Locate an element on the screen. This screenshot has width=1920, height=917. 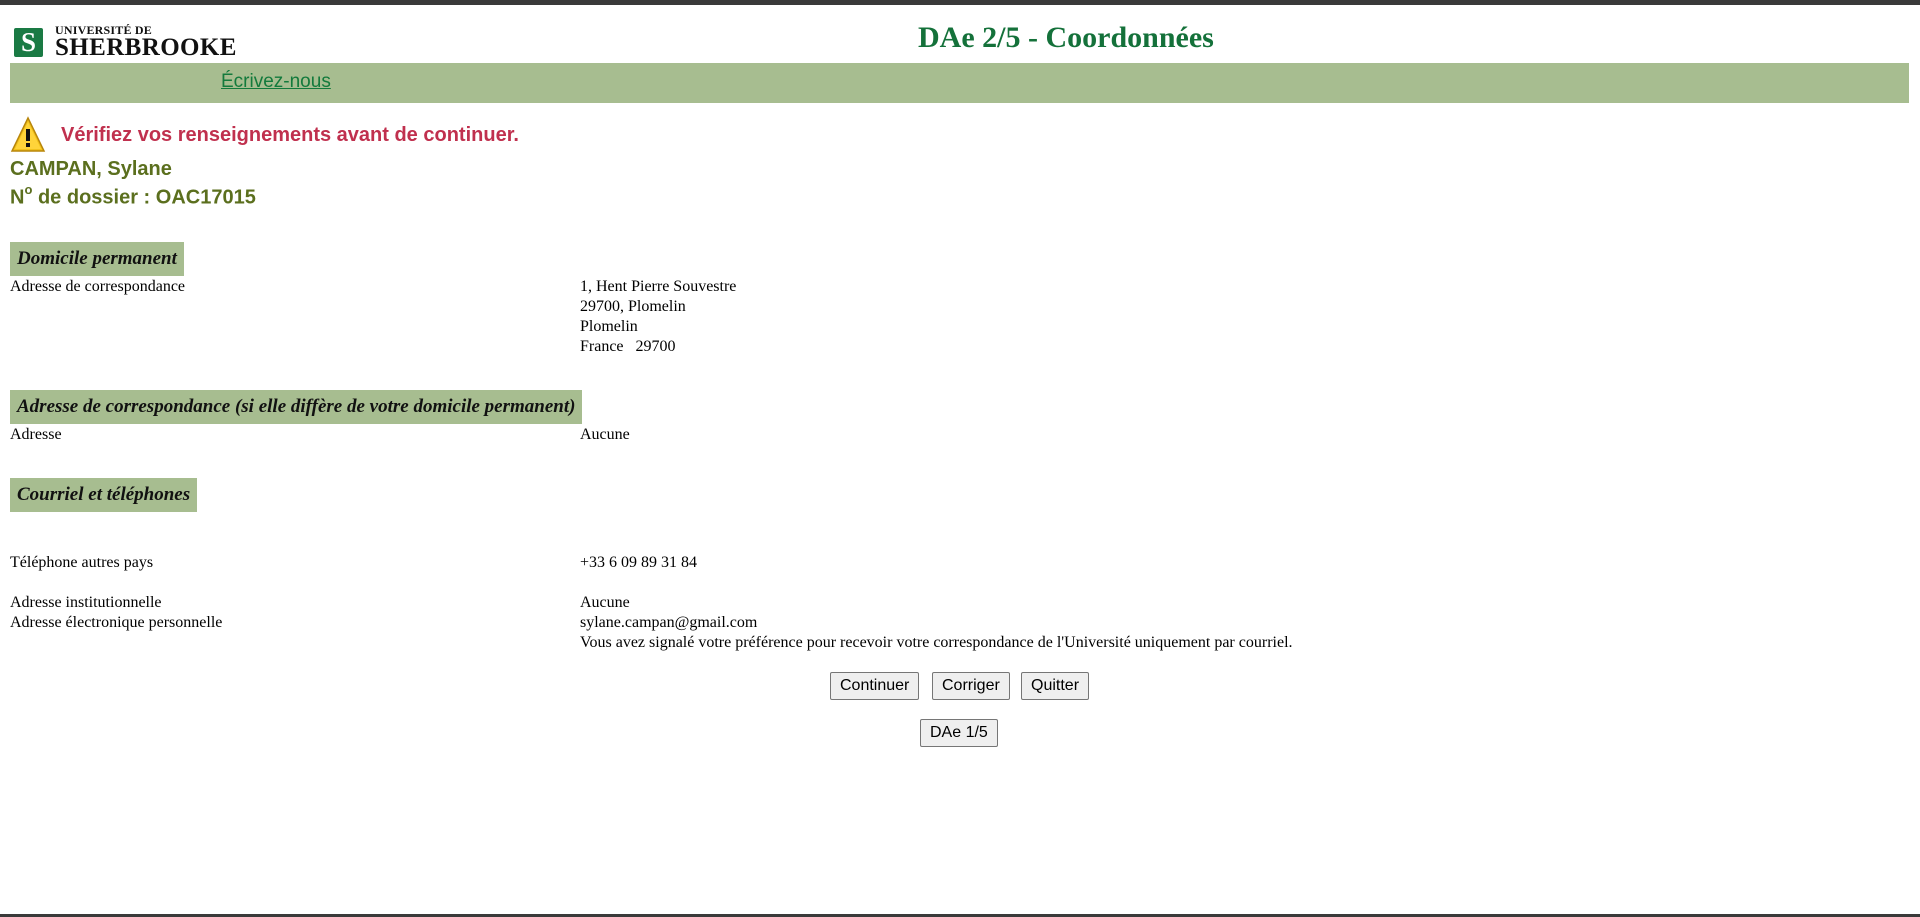
correspondence-address-value: Aucune is located at coordinates (605, 434).